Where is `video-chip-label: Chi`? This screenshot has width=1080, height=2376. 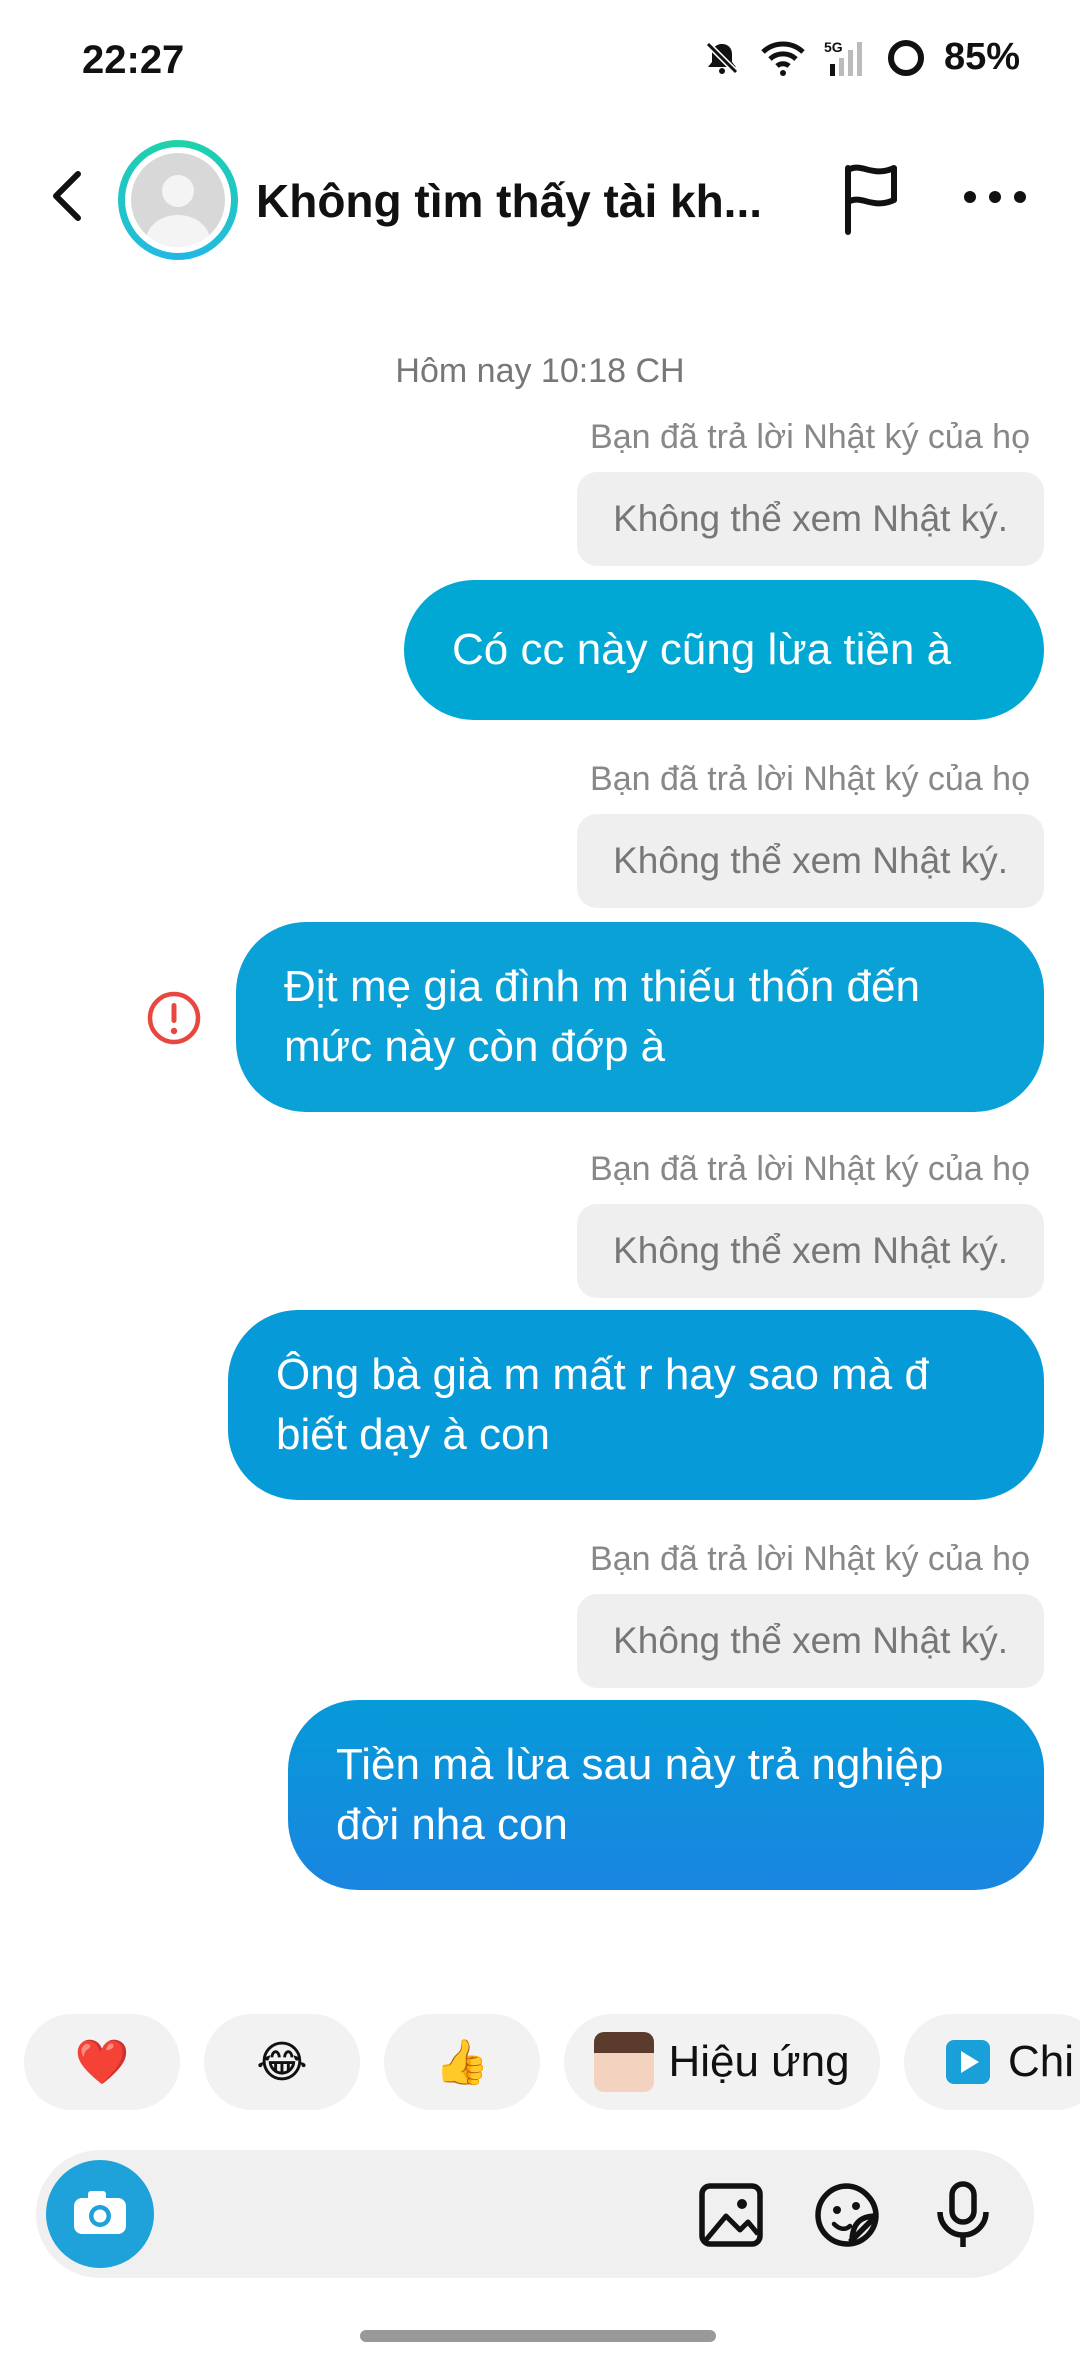 video-chip-label: Chi is located at coordinates (1041, 2061).